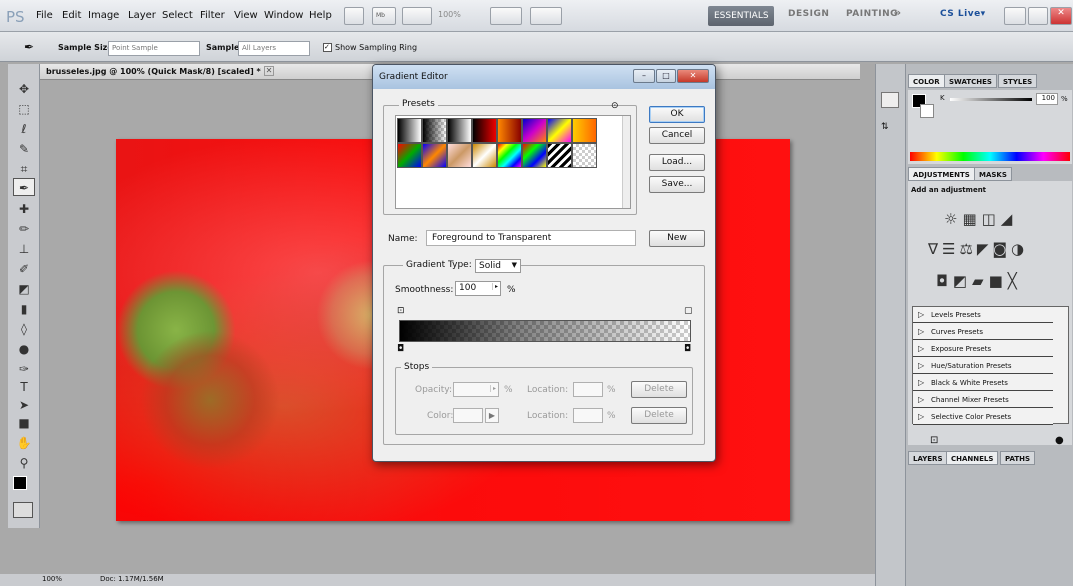 Image resolution: width=1073 pixels, height=586 pixels. I want to click on color-stop-left-icon: ◘, so click(400, 349).